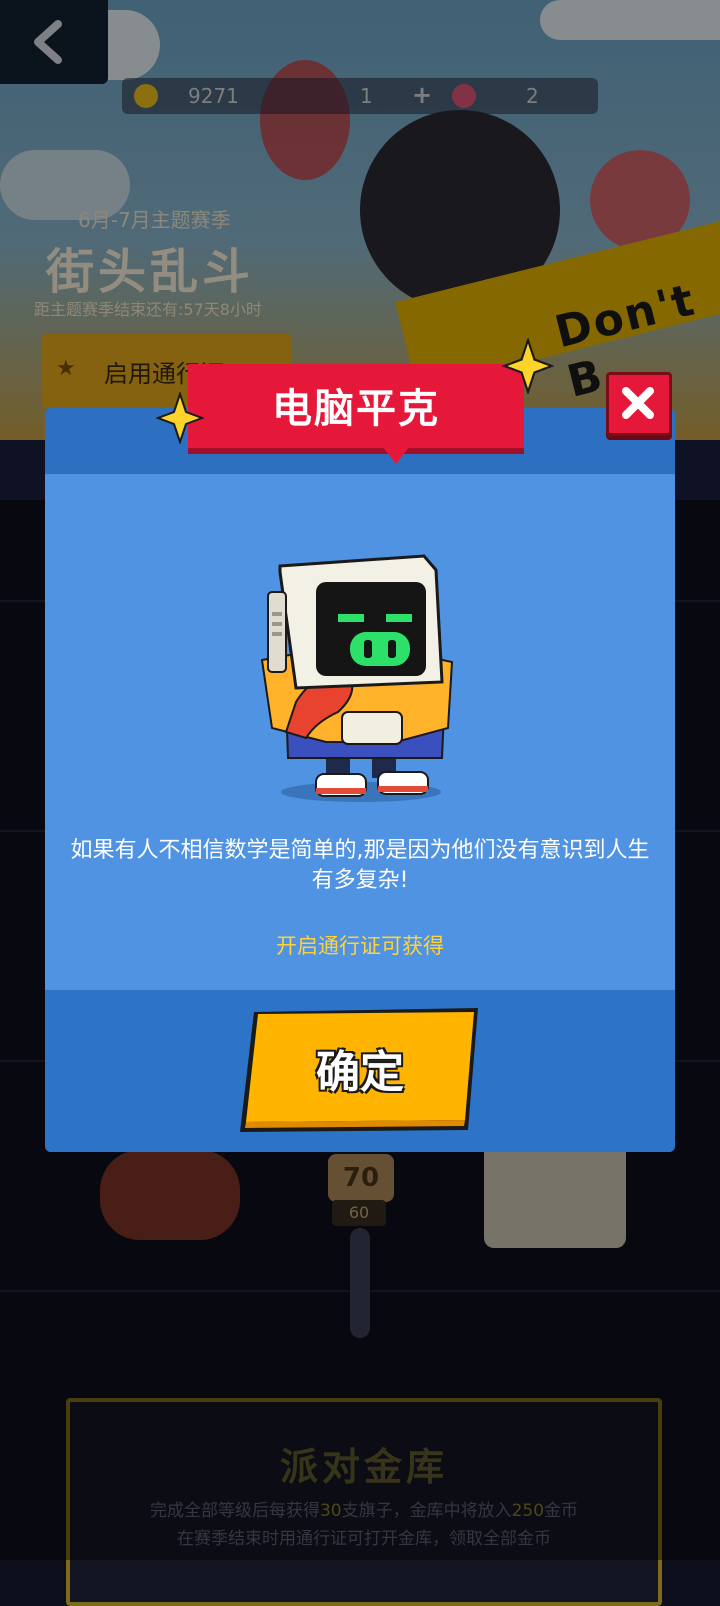 The image size is (720, 1606). I want to click on confirm-button: 确定, so click(360, 1070).